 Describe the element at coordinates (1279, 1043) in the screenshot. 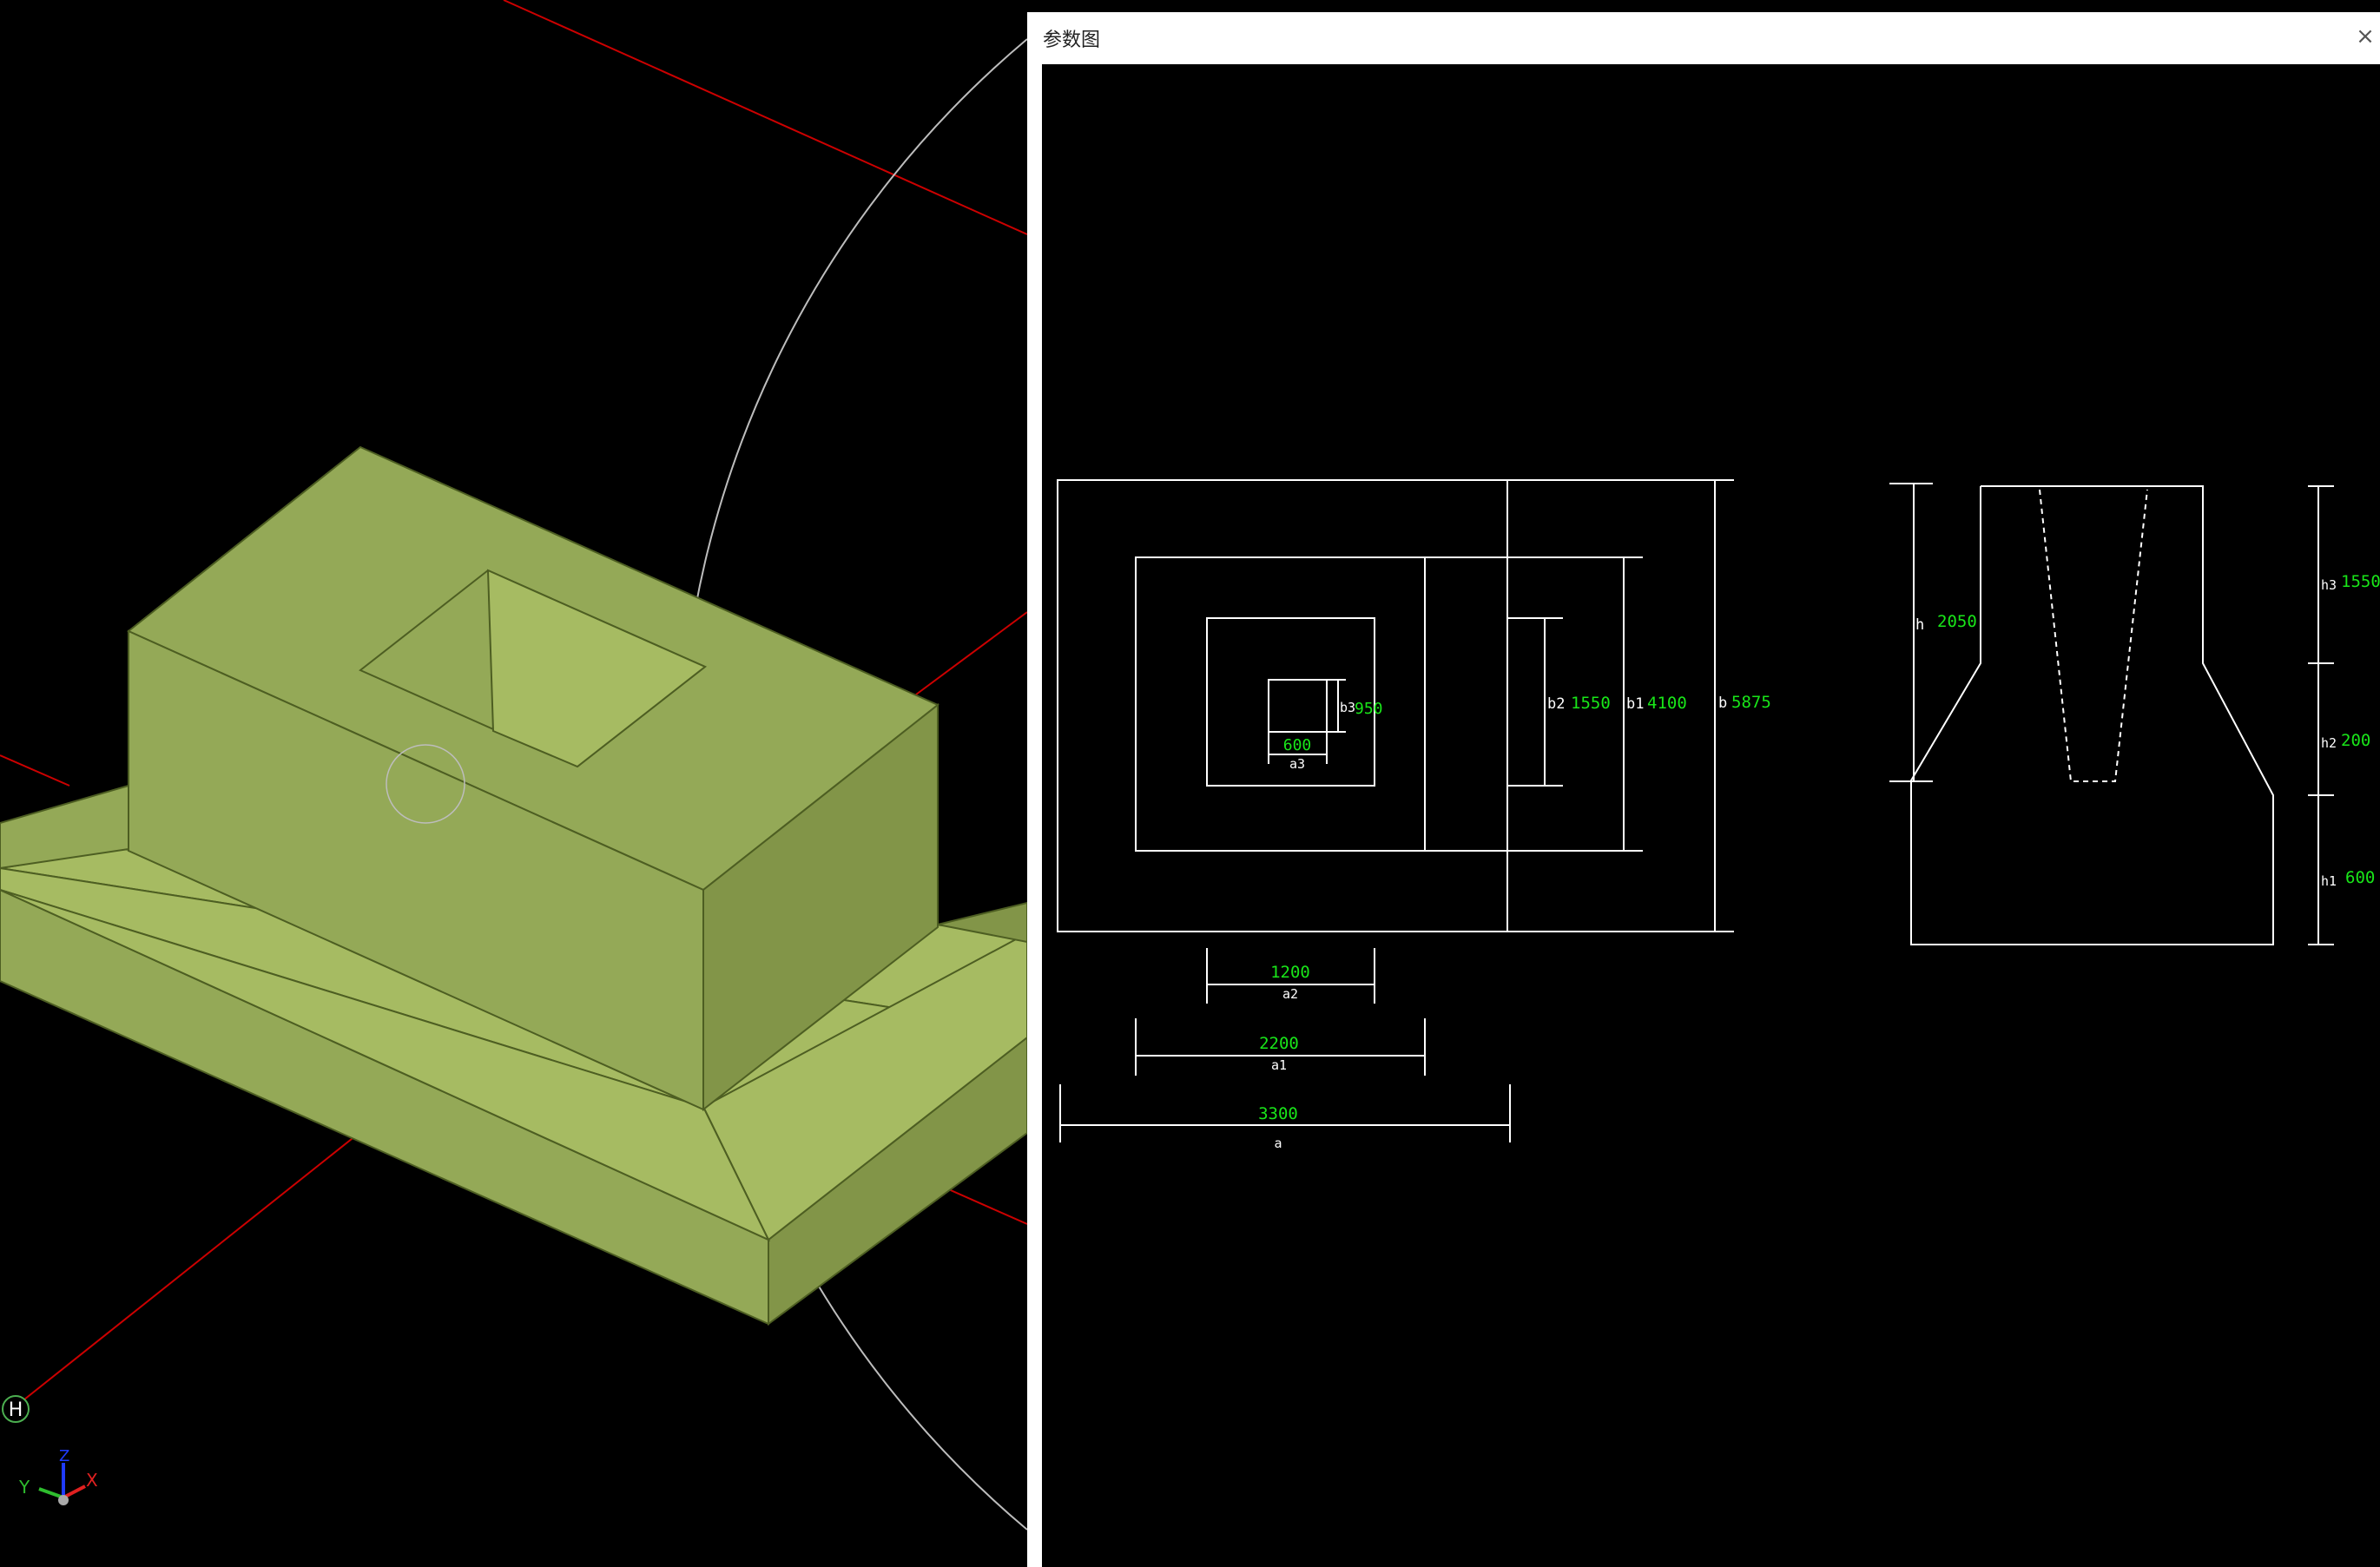

I see `value-a1: 2200` at that location.